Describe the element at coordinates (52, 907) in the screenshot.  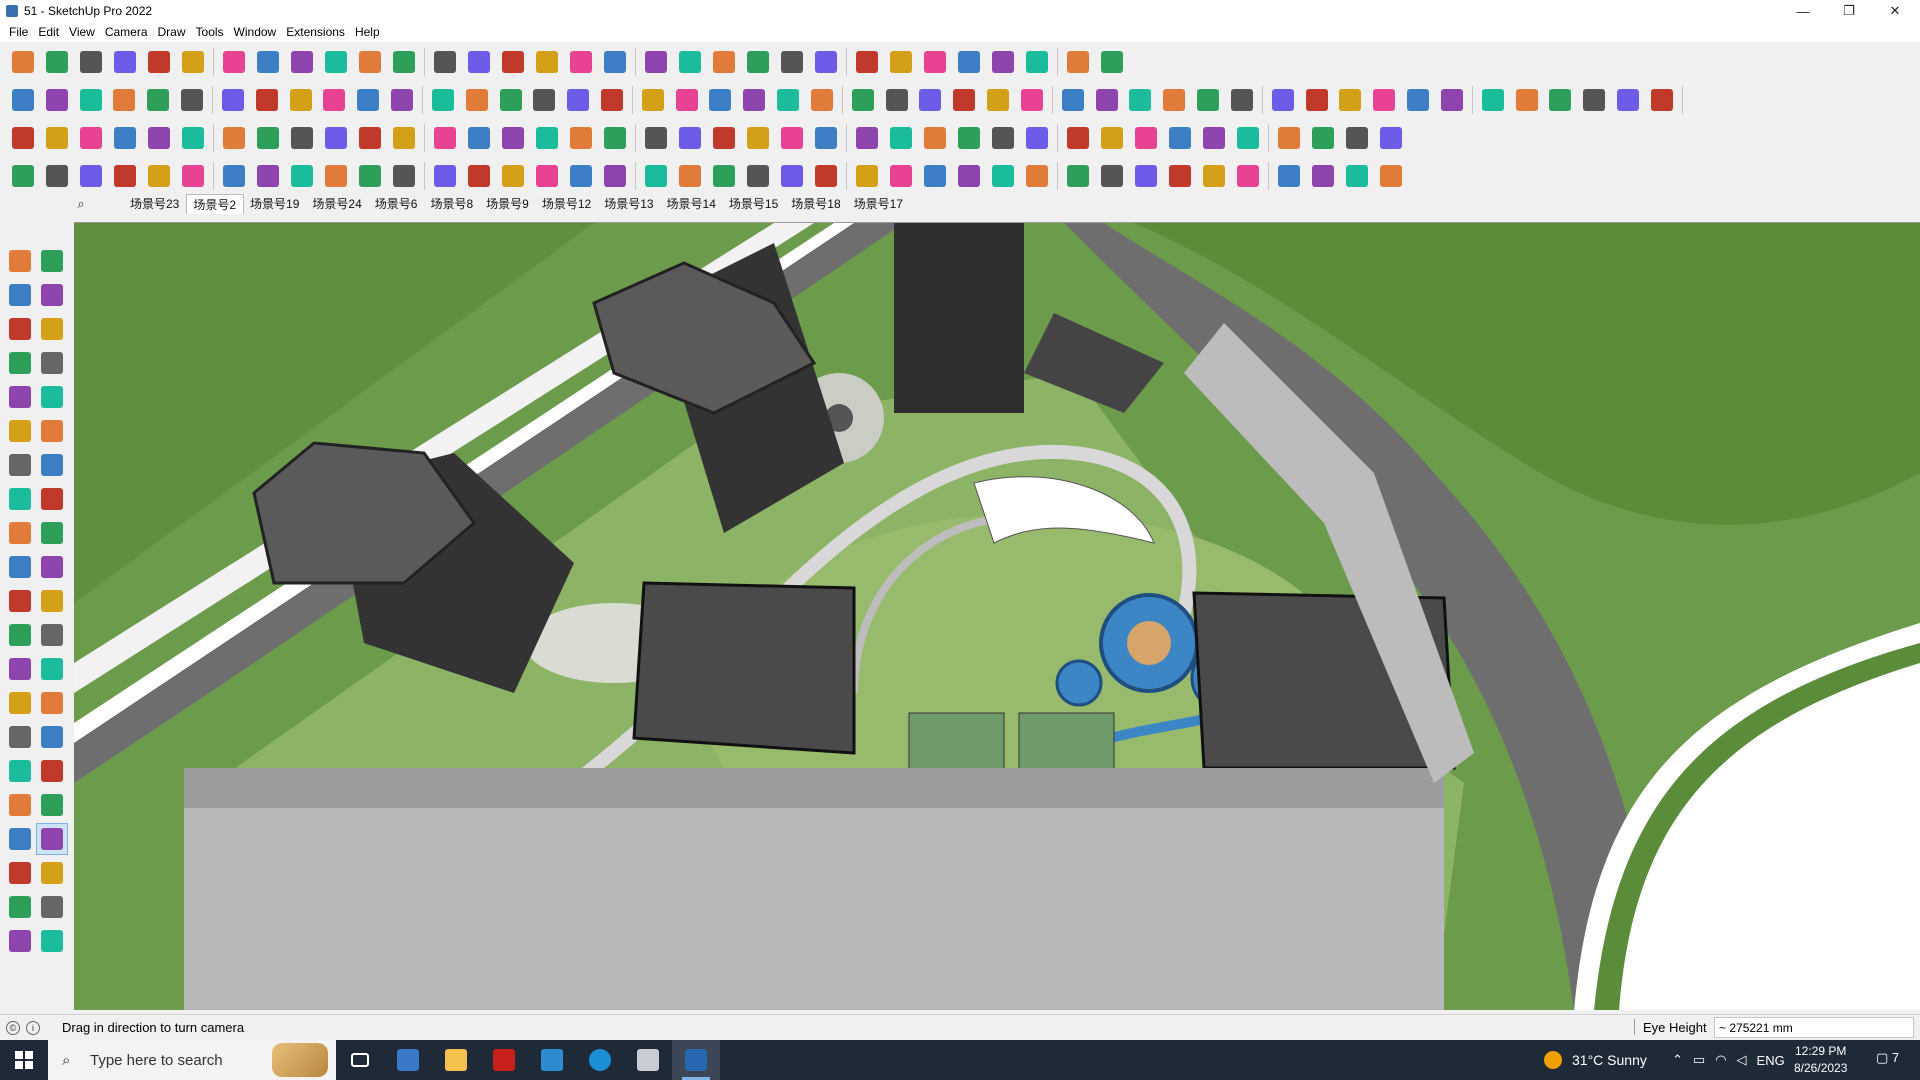
I see `sandbox-scratch-icon` at that location.